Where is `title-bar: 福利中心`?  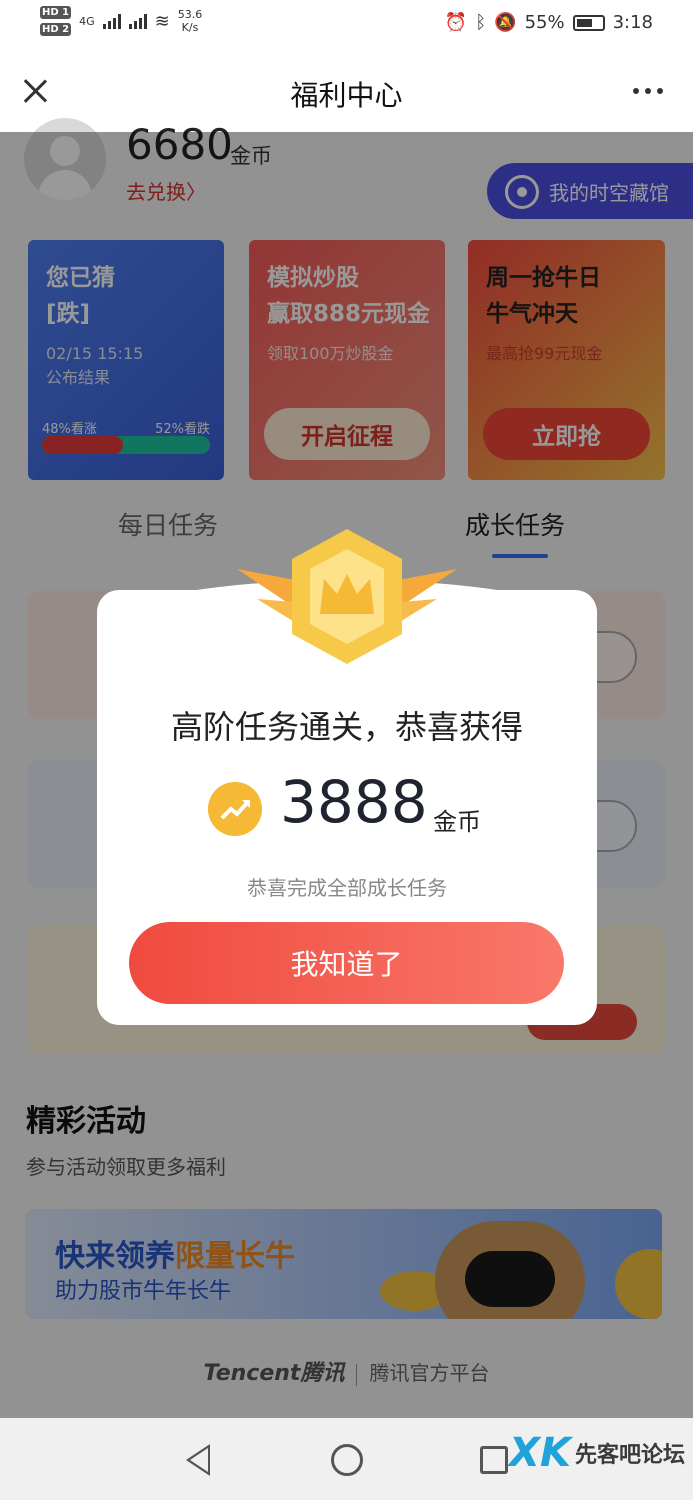 title-bar: 福利中心 is located at coordinates (346, 90).